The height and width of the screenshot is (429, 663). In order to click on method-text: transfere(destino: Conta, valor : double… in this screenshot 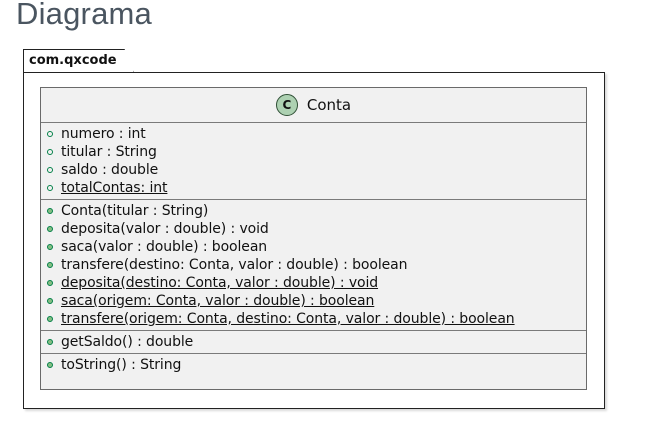, I will do `click(234, 265)`.